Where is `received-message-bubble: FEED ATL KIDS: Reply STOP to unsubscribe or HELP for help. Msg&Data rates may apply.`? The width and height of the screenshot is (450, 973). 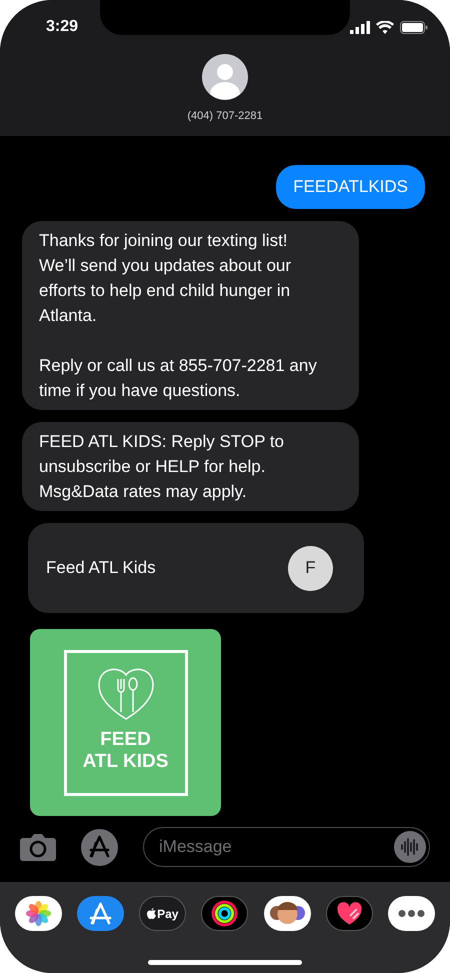
received-message-bubble: FEED ATL KIDS: Reply STOP to unsubscribe or HELP for help. Msg&Data rates may apply. is located at coordinates (190, 466).